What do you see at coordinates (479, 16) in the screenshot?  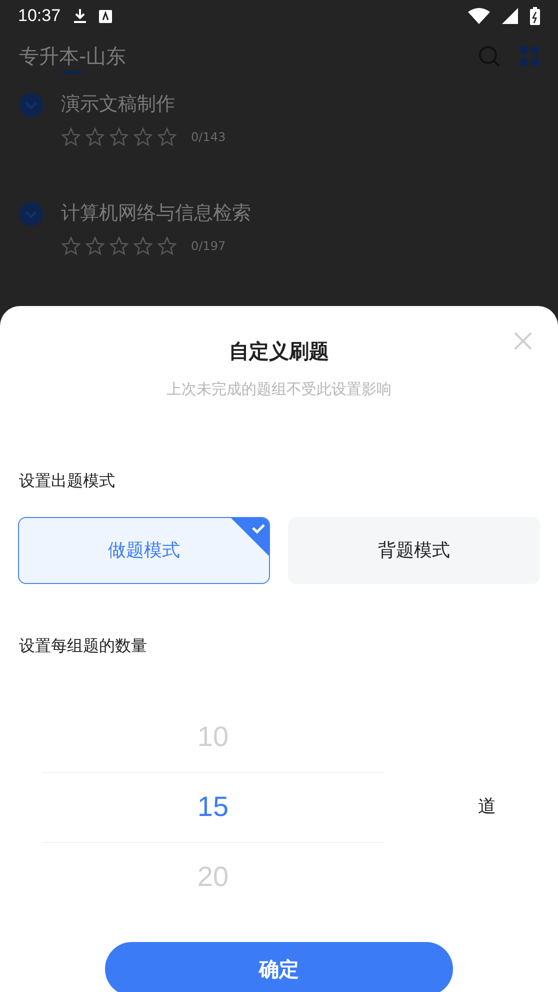 I see `wifi-icon` at bounding box center [479, 16].